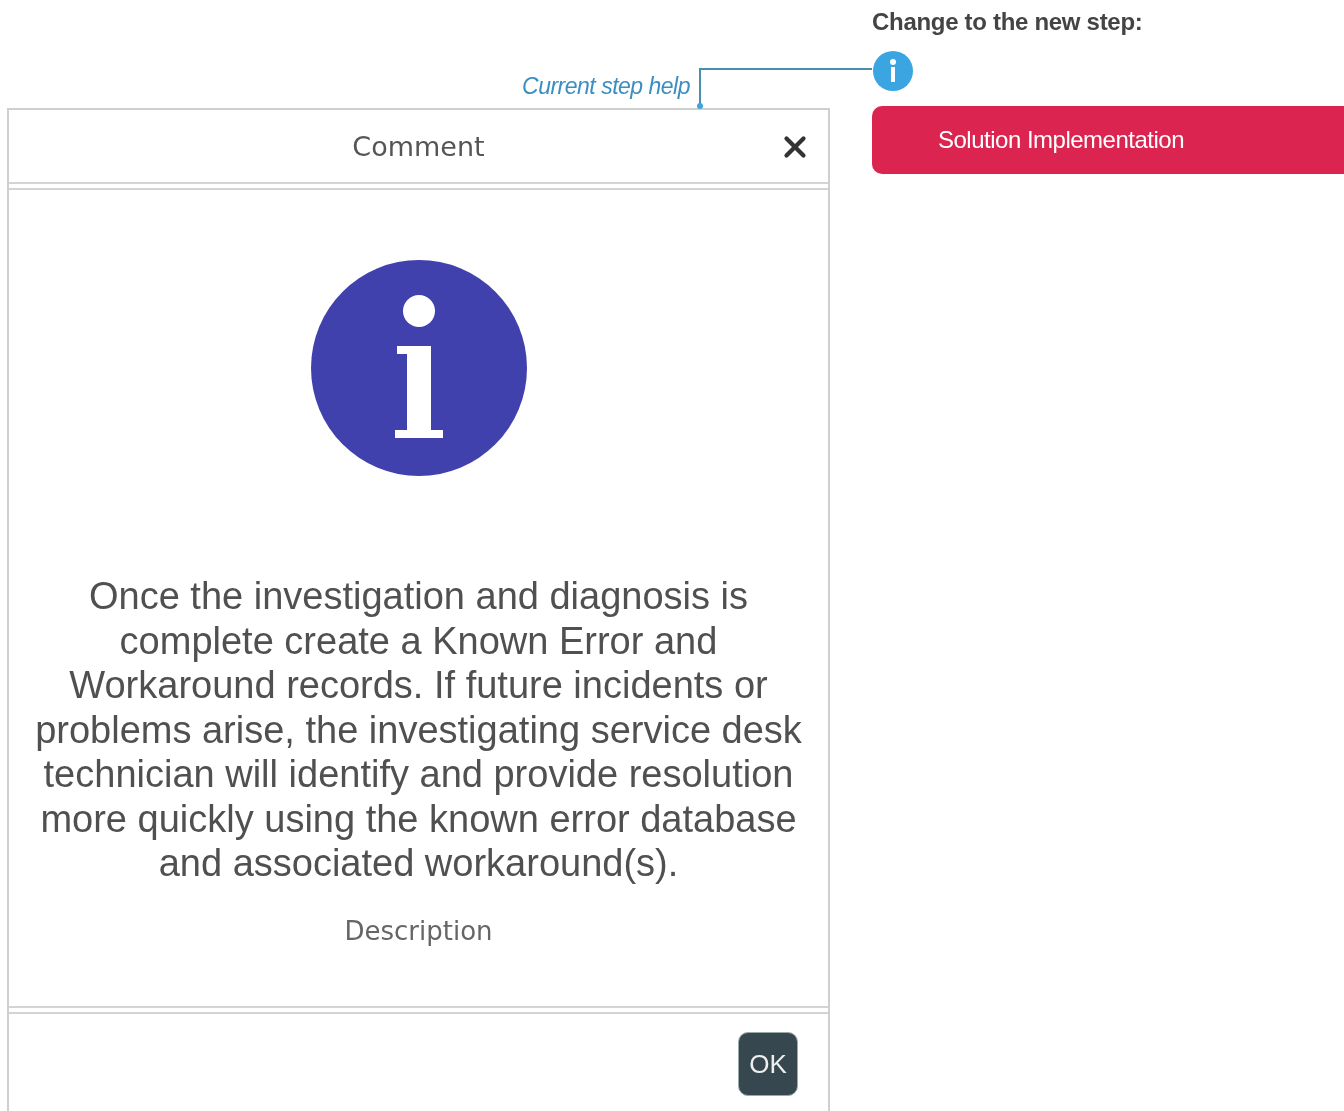 The height and width of the screenshot is (1111, 1344). I want to click on current-step-help-label: Current step help, so click(606, 86).